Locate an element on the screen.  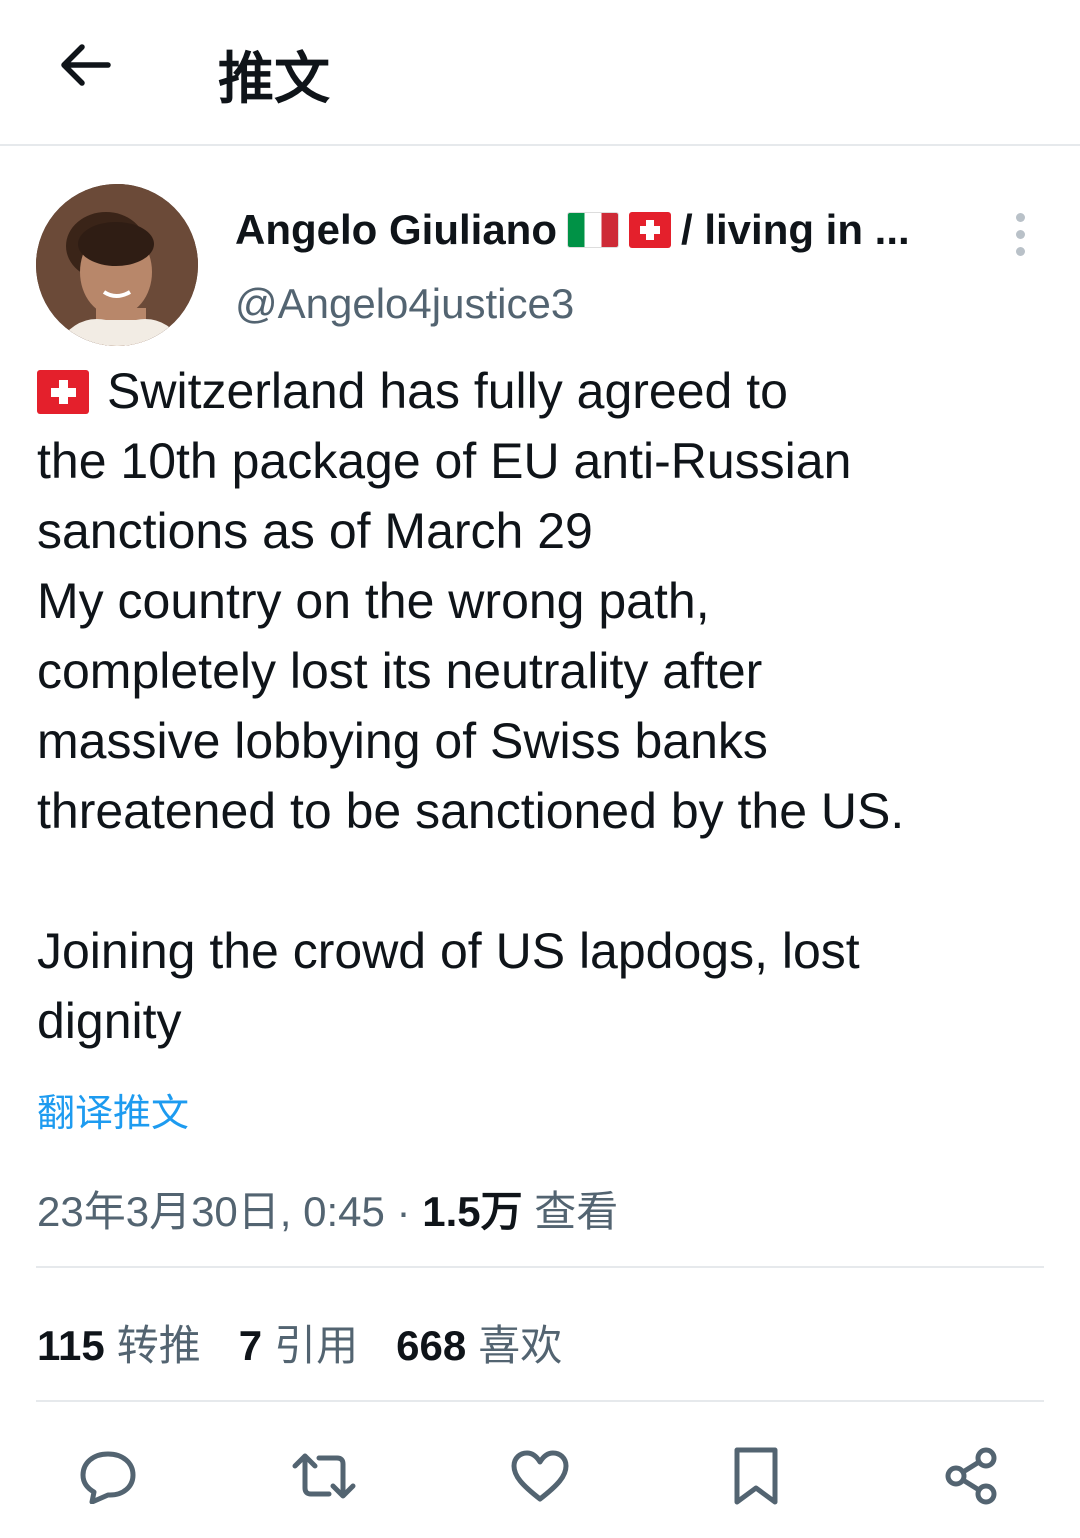
tweet-meta: 23年3月30日, 0:45 · 1.5万 查看 is located at coordinates (327, 1208).